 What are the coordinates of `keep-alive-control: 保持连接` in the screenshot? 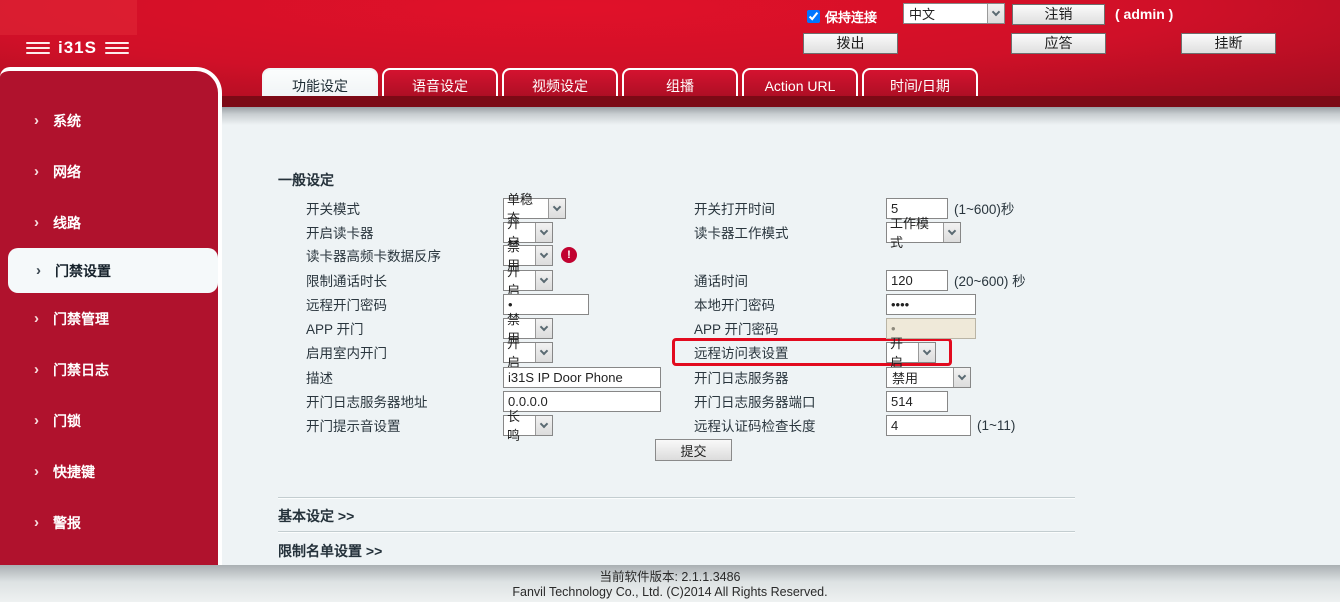 It's located at (842, 16).